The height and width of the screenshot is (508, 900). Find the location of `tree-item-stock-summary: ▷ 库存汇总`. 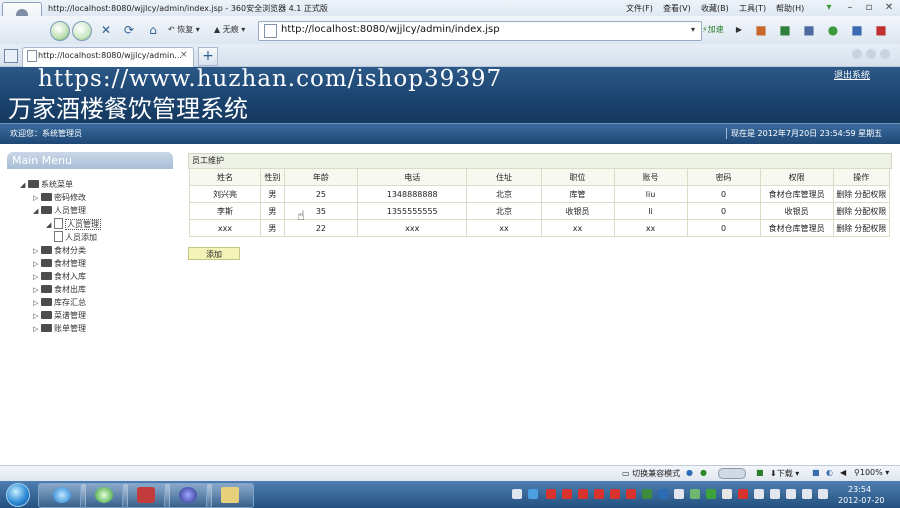

tree-item-stock-summary: ▷ 库存汇总 is located at coordinates (59, 303).